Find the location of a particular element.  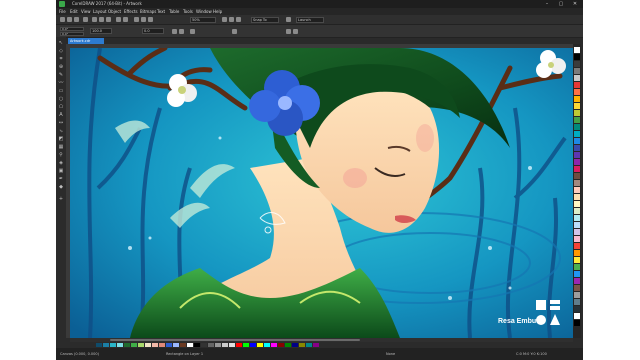

connector-tool-icon: ⤷ is located at coordinates (61, 131).